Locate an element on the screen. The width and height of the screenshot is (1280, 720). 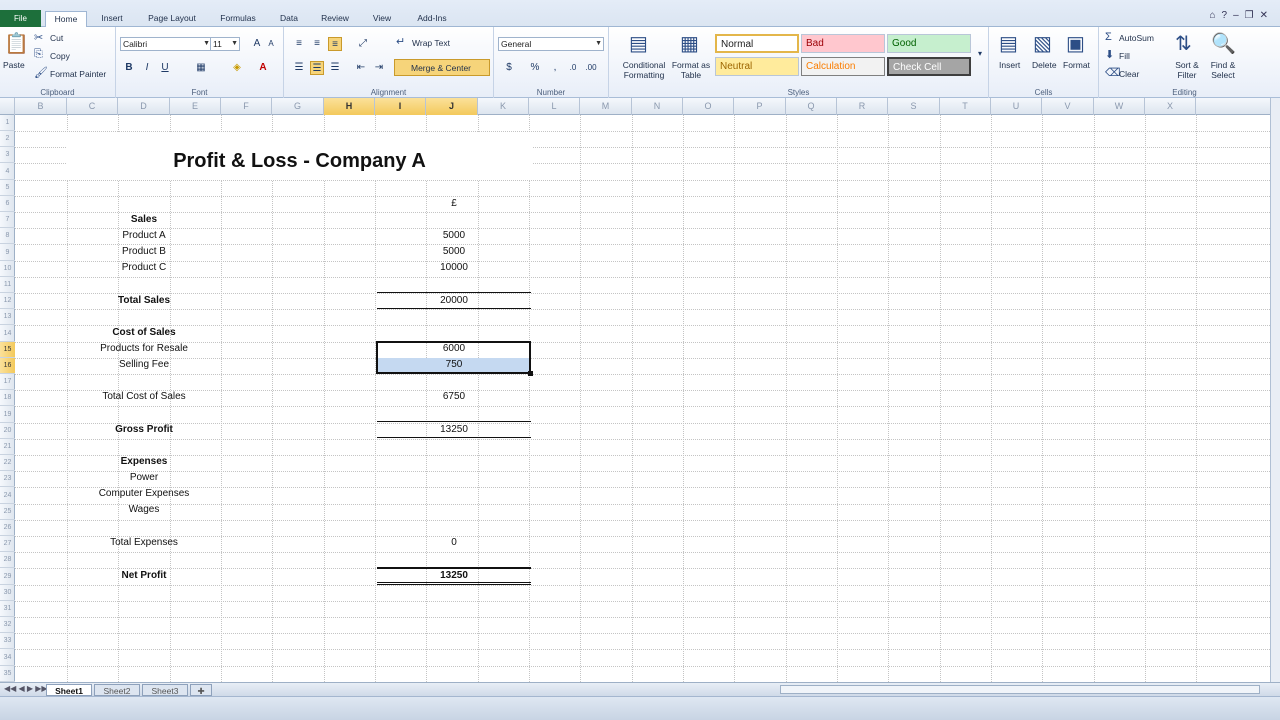
tab-page-layout: Page Layout is located at coordinates (172, 19).